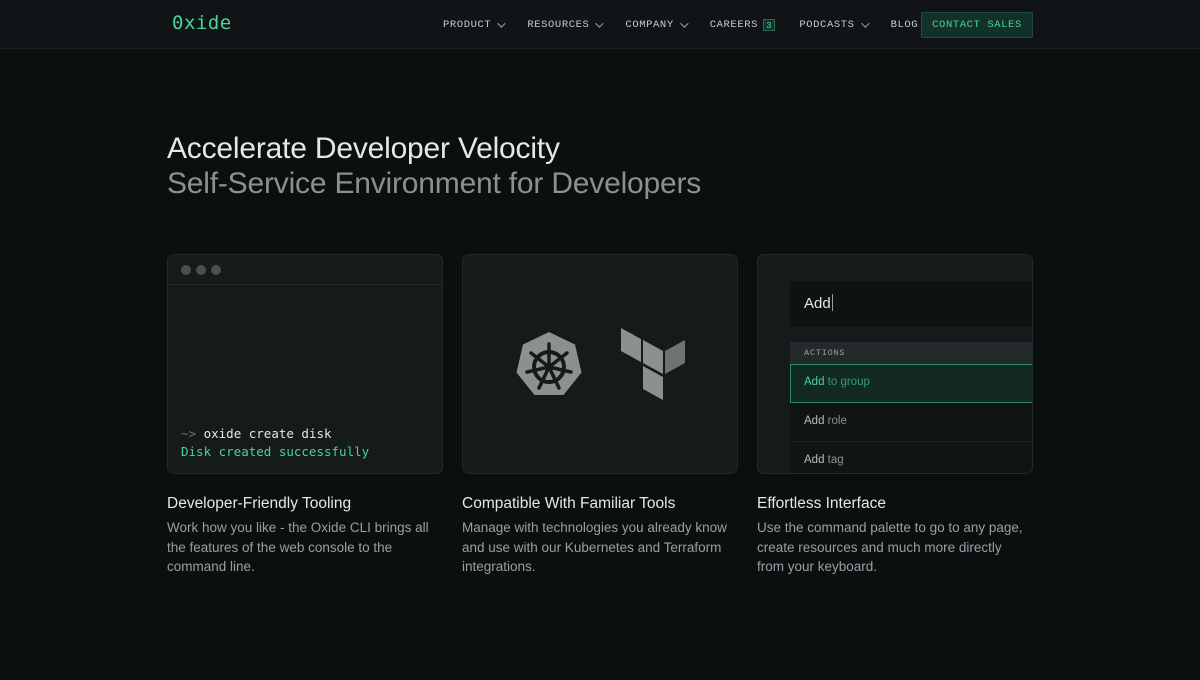 This screenshot has height=680, width=1200. I want to click on oxide-logo: 0xide, so click(202, 23).